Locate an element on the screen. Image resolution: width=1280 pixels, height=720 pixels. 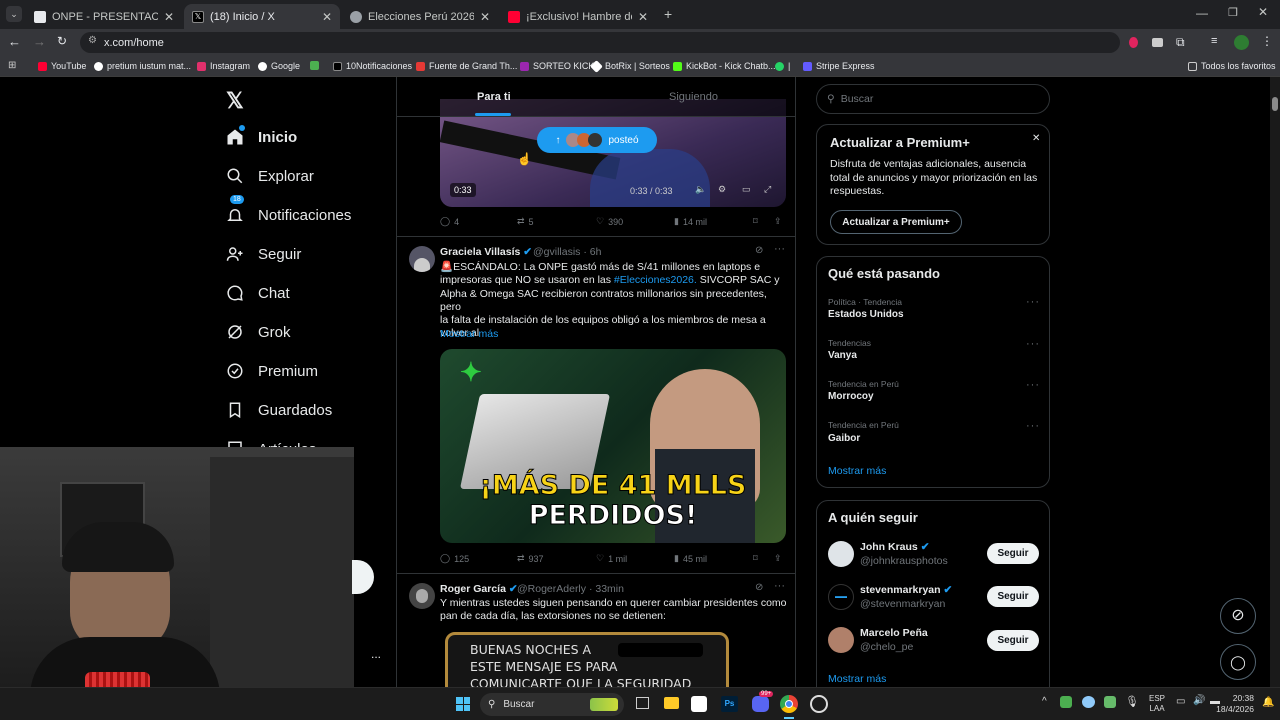
browser-tab-elecciones: Elecciones Perú 2026 — Congr ✕ is located at coordinates (420, 16).